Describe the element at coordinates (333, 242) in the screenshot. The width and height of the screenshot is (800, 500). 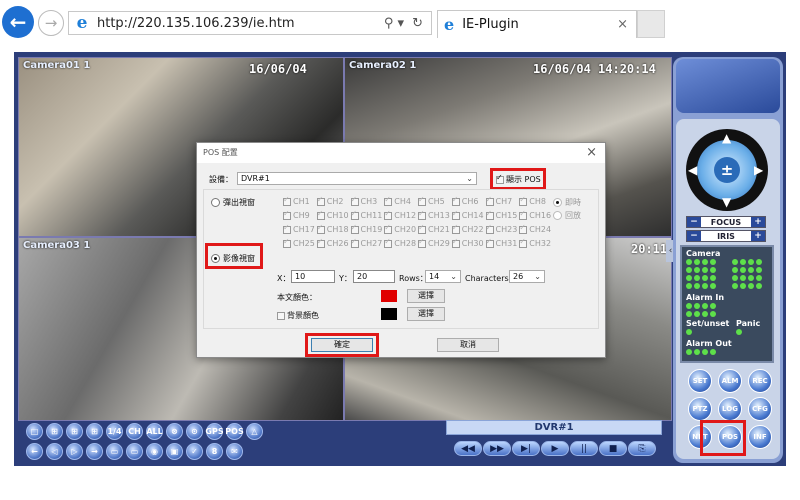
I see `channel-checkbox: CH26` at that location.